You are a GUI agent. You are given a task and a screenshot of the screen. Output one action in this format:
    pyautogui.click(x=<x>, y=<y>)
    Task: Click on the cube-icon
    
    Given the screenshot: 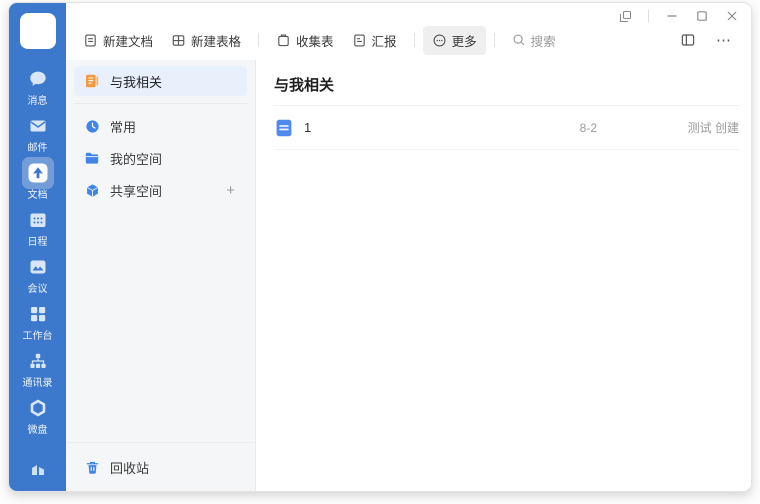 What is the action you would take?
    pyautogui.click(x=92, y=190)
    